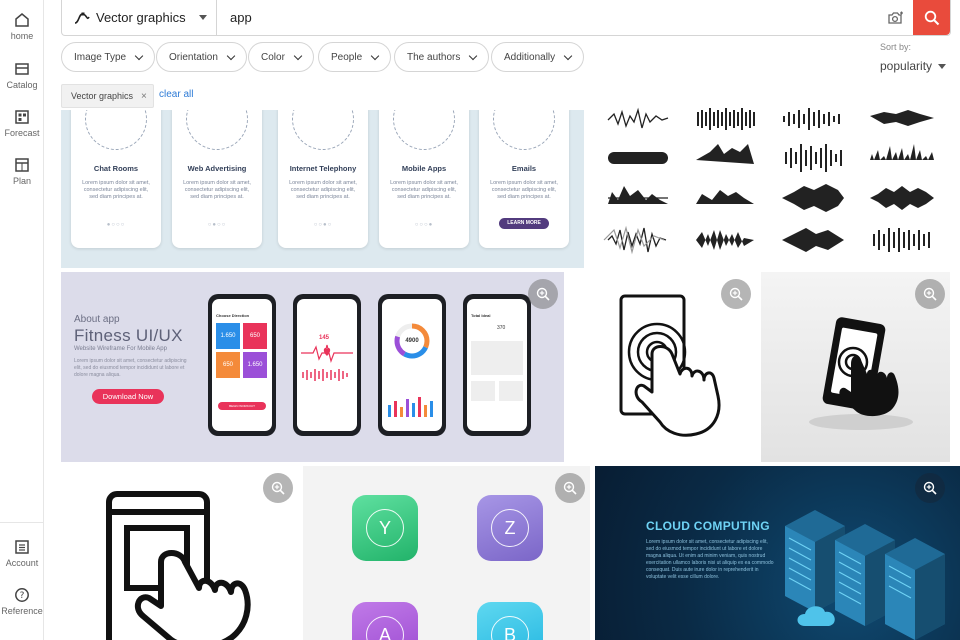  What do you see at coordinates (324, 338) in the screenshot?
I see `bpm-value: 145` at bounding box center [324, 338].